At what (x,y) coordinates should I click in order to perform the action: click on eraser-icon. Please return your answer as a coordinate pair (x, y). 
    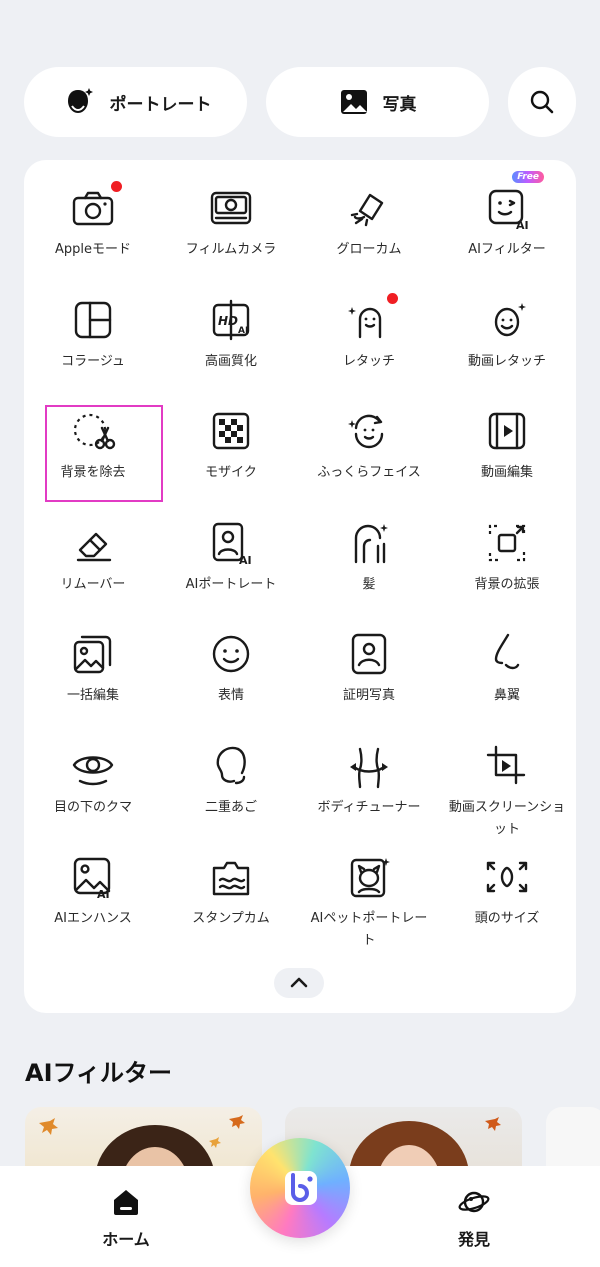
    Looking at the image, I should click on (93, 543).